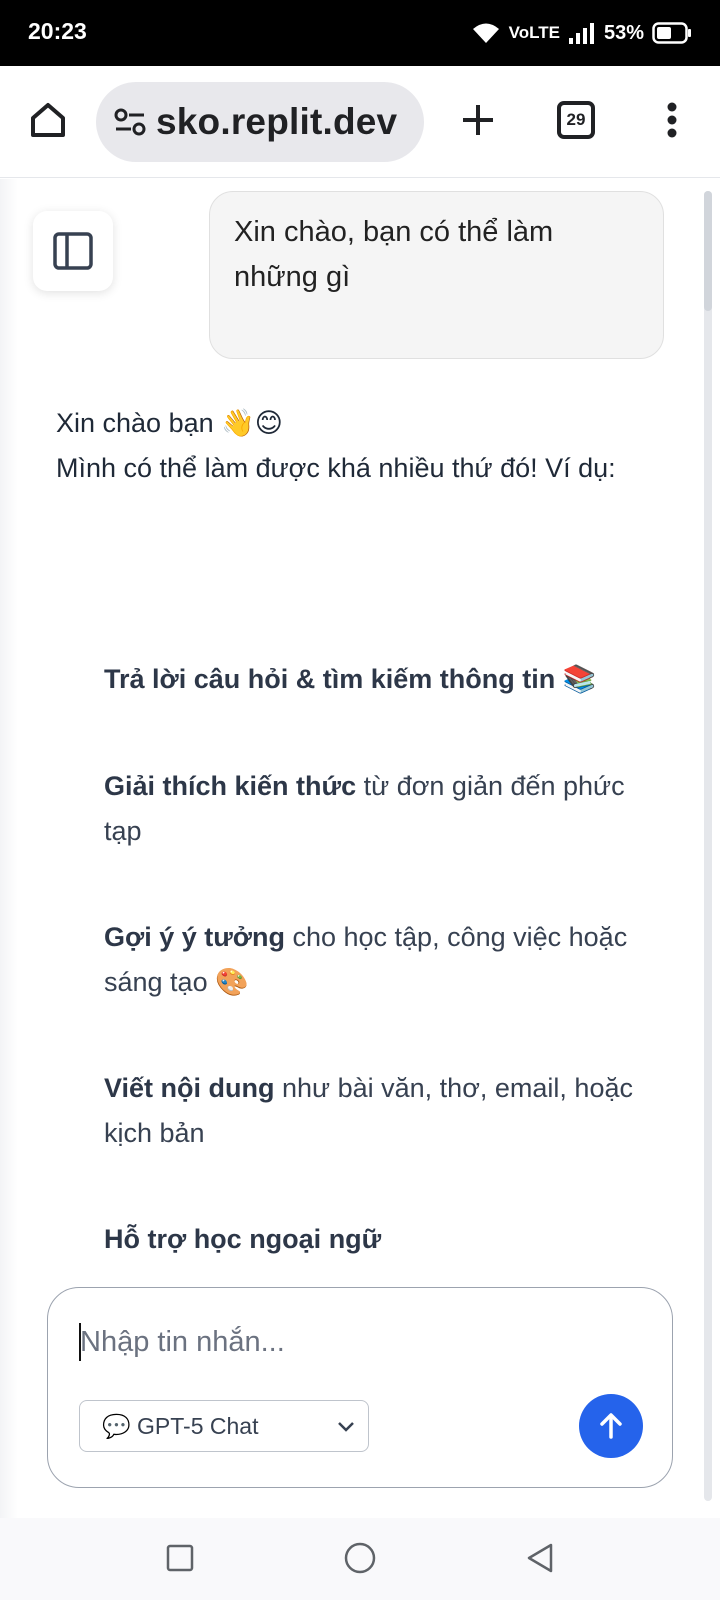  I want to click on address-bar: sko.replit.dev, so click(260, 122).